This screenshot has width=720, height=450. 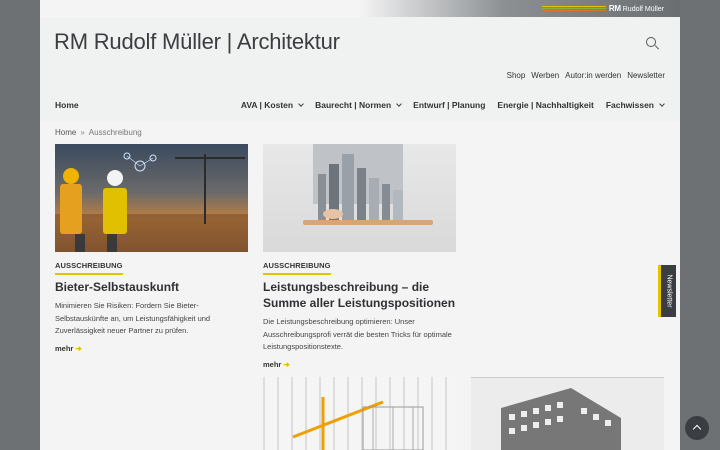 What do you see at coordinates (267, 105) in the screenshot?
I see `nav-item-label: AVA | Kosten` at bounding box center [267, 105].